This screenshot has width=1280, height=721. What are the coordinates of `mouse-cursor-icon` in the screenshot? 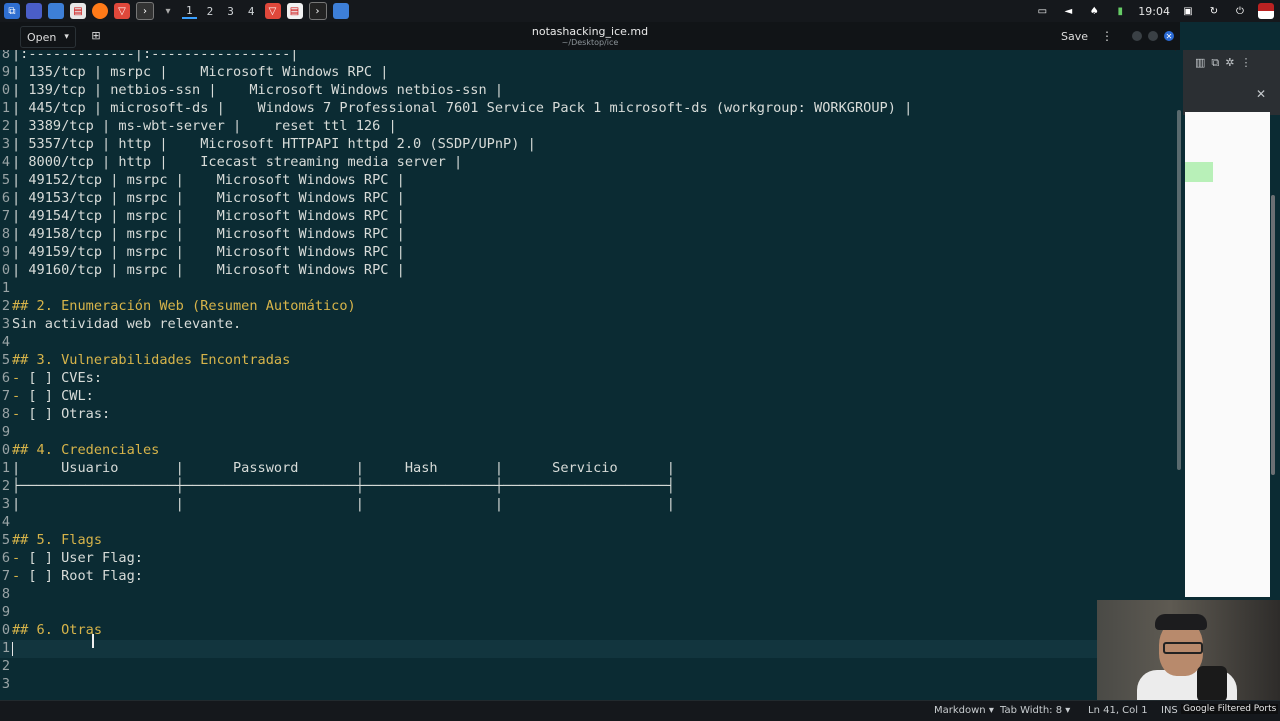 It's located at (93, 641).